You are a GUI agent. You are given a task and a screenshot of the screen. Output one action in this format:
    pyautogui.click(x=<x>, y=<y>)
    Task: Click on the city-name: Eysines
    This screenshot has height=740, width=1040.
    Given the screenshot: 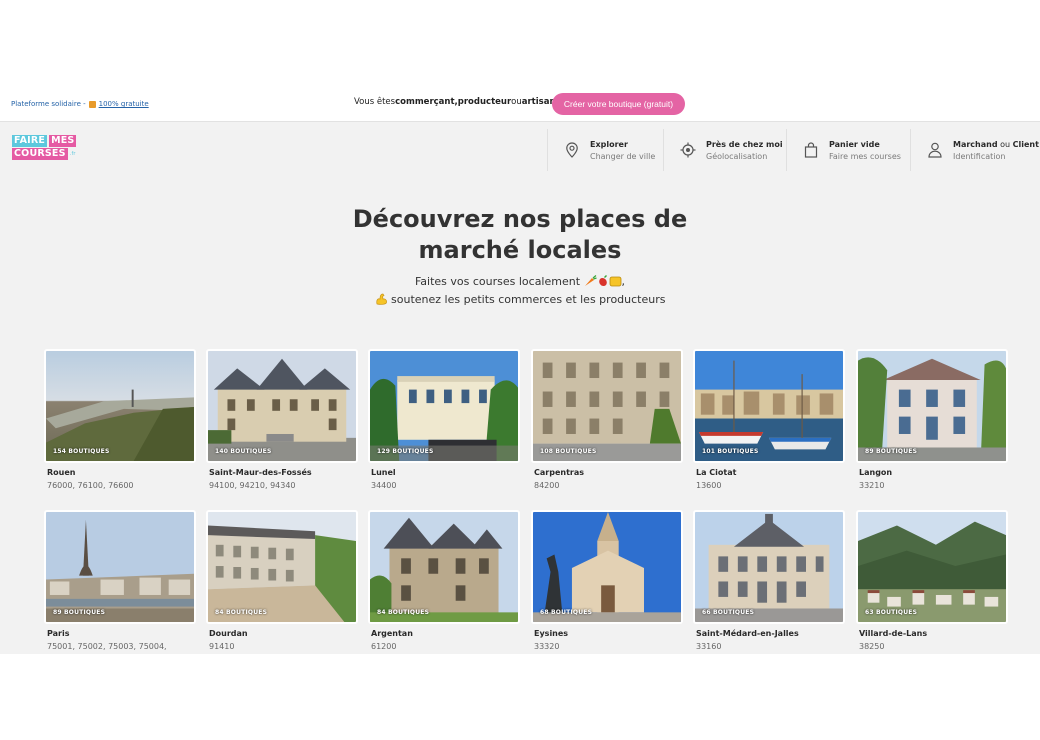 What is the action you would take?
    pyautogui.click(x=551, y=633)
    